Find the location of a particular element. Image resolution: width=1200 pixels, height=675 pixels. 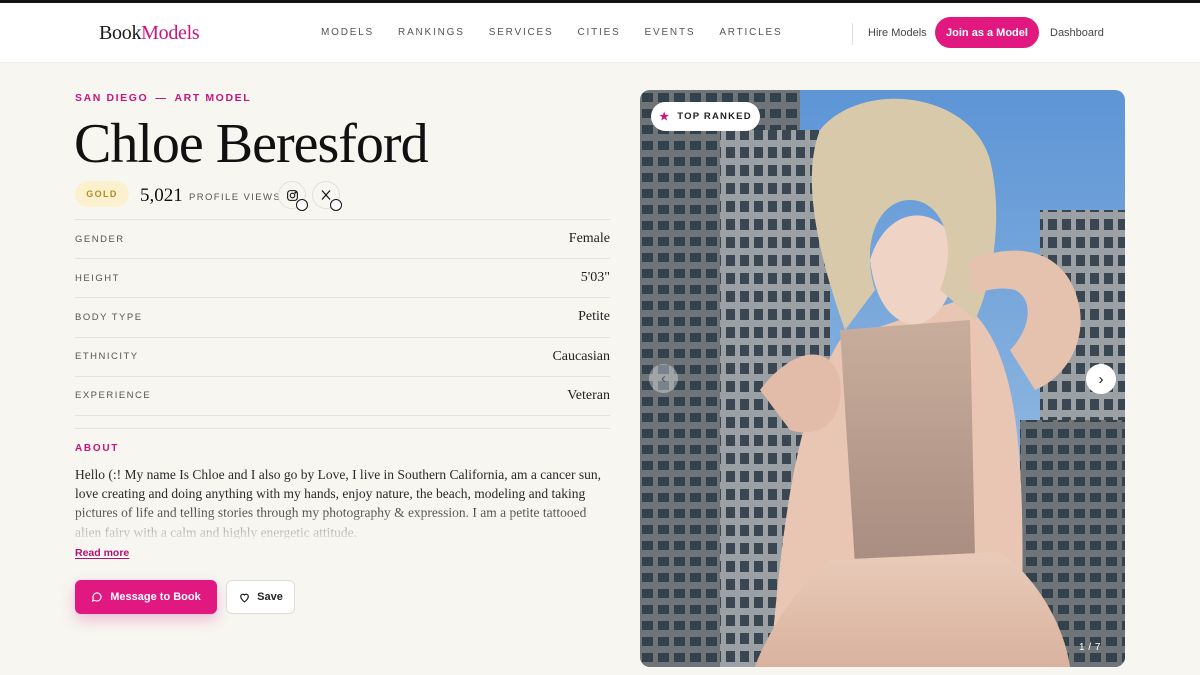

nav-events: EVENTS is located at coordinates (670, 32).